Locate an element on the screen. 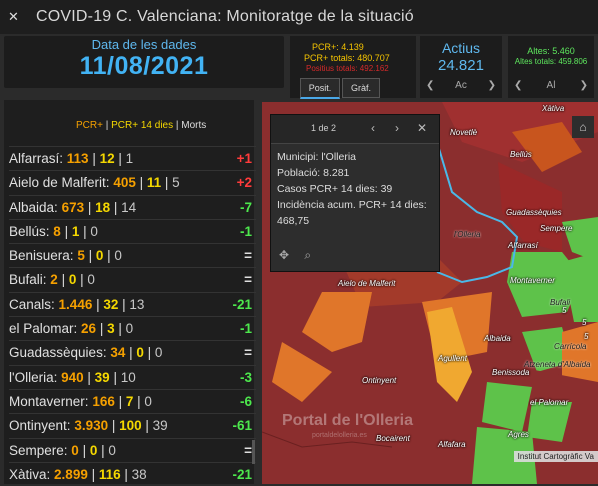 This screenshot has width=598, height=486. list-item: Bellús: 8 | 1 | 0 -1 is located at coordinates (132, 230).